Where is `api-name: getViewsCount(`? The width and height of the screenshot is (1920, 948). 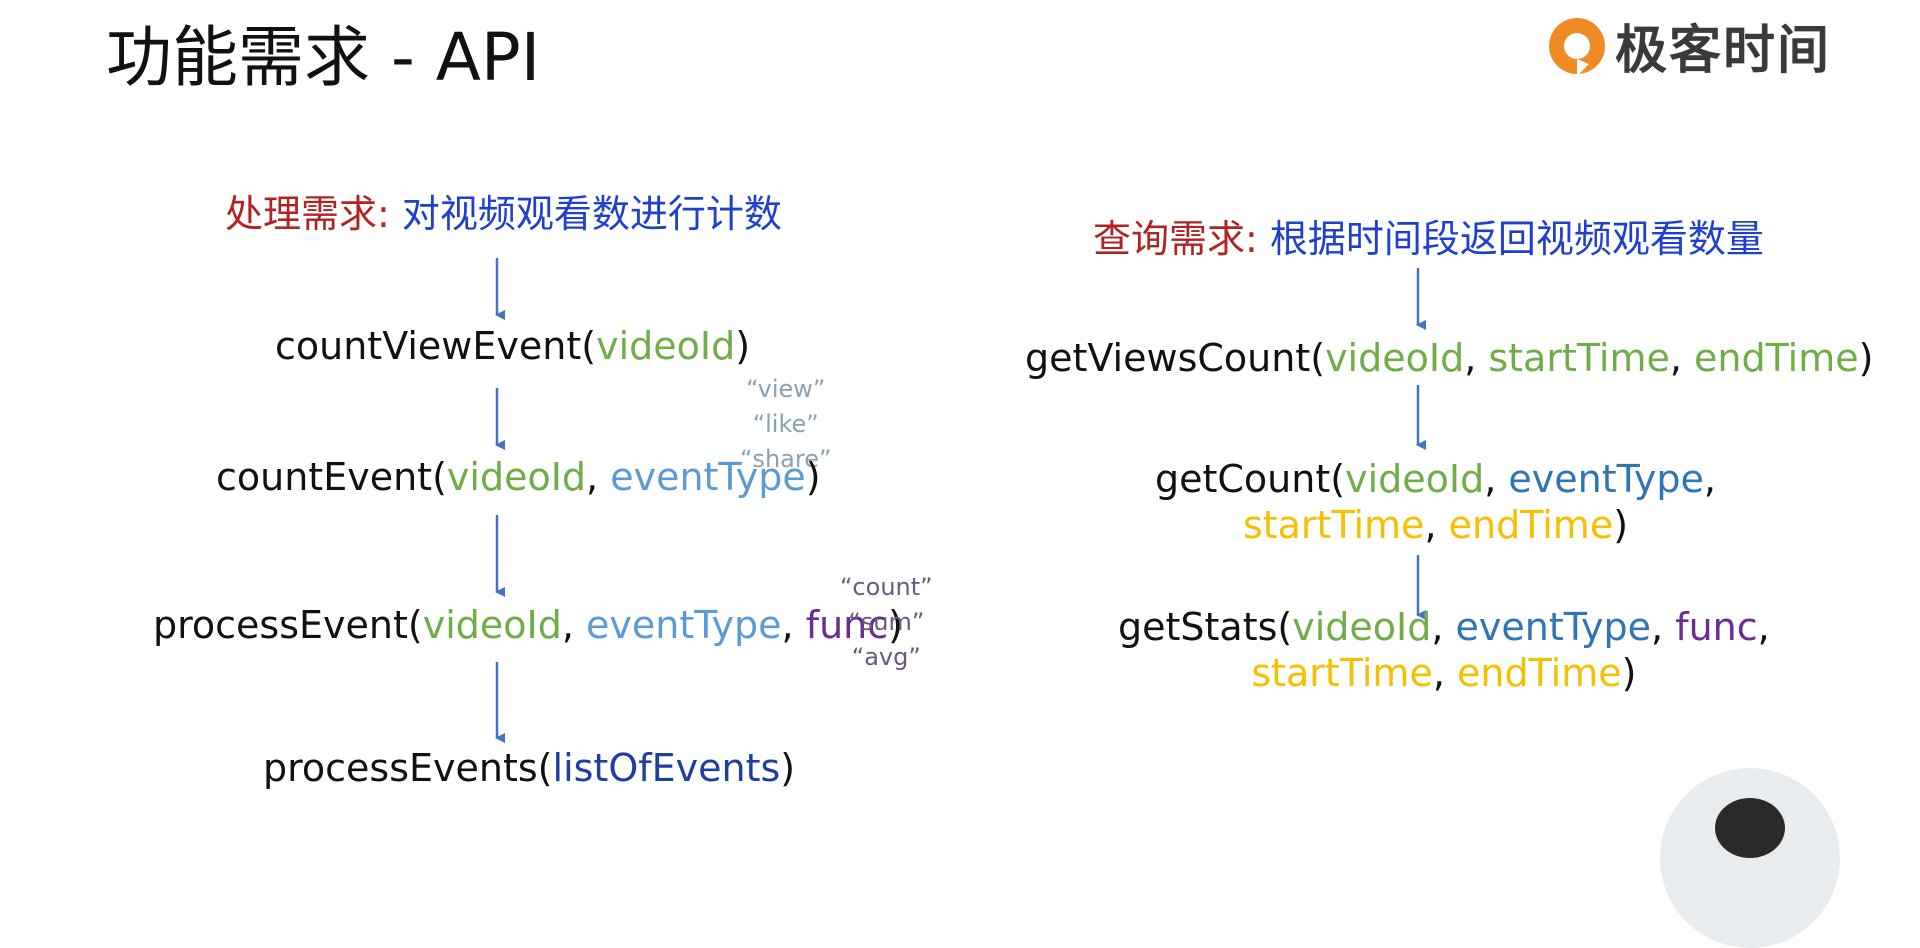 api-name: getViewsCount( is located at coordinates (1175, 358).